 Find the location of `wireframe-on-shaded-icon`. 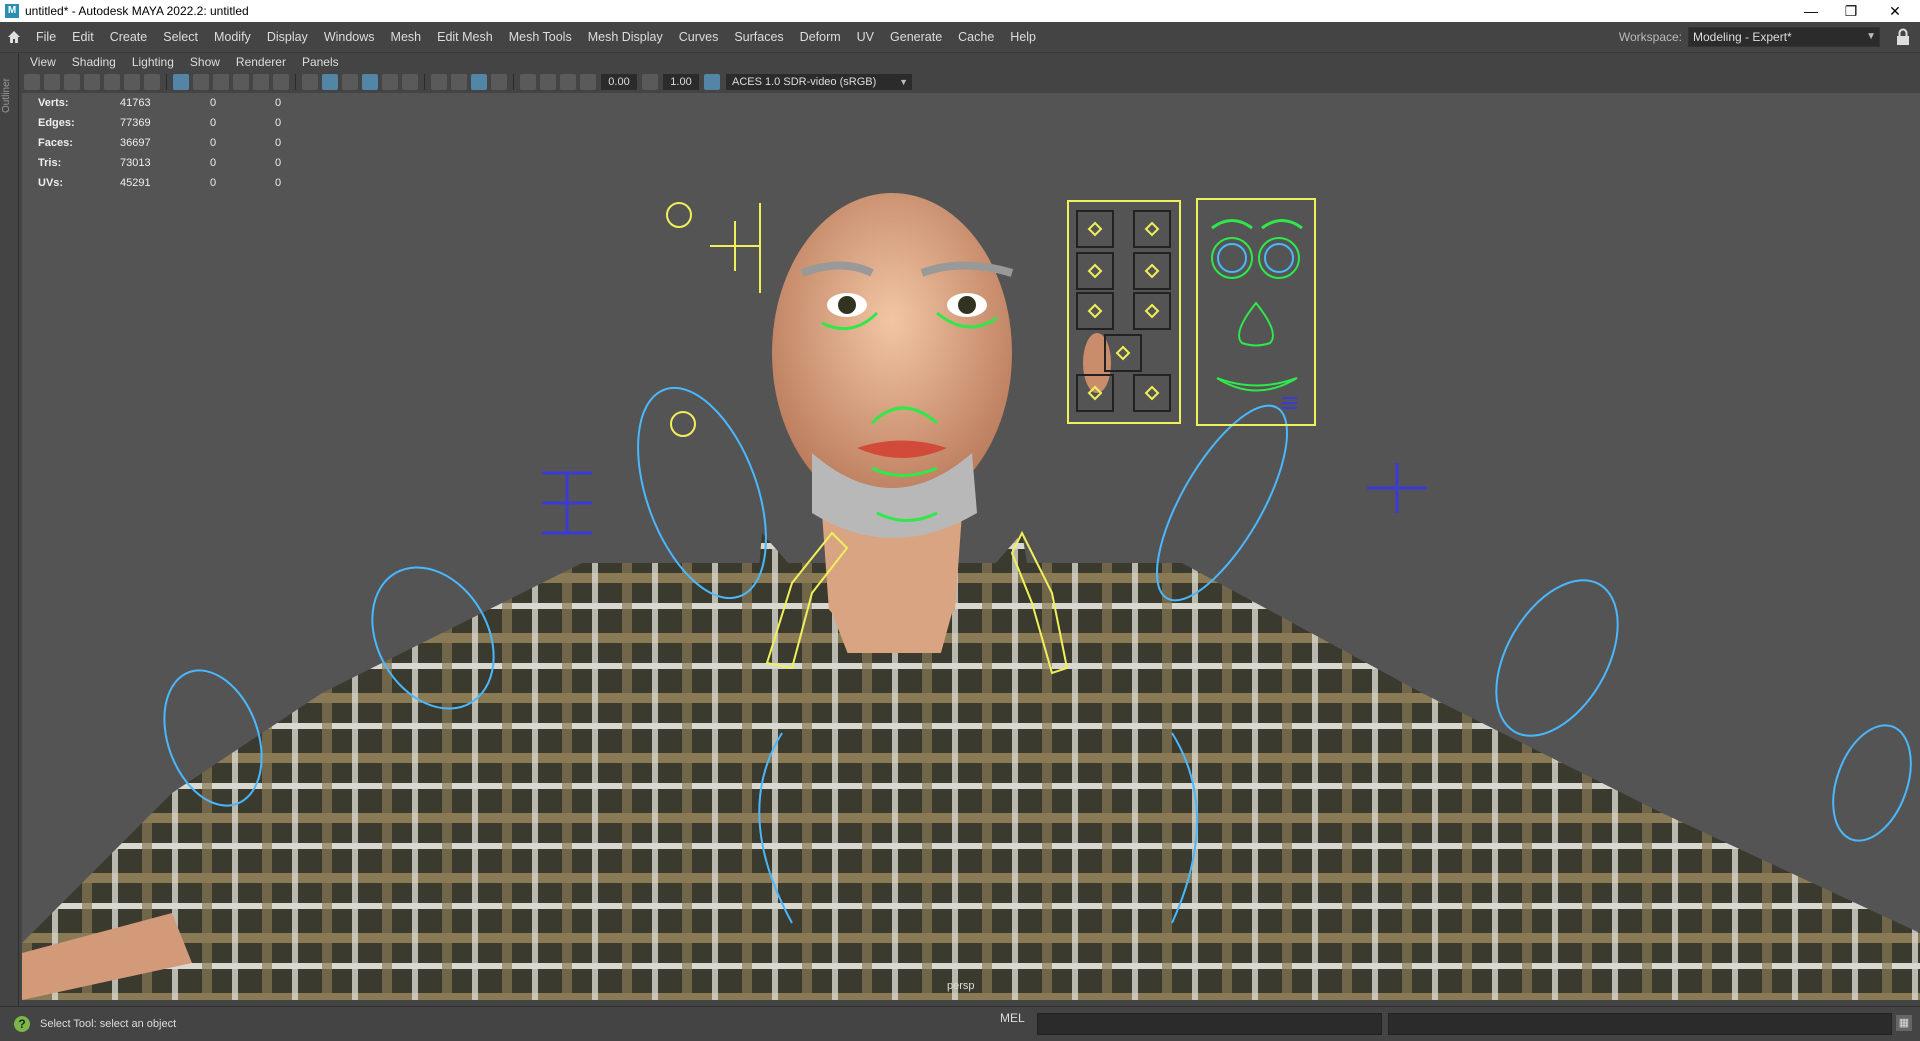

wireframe-on-shaded-icon is located at coordinates (350, 82).